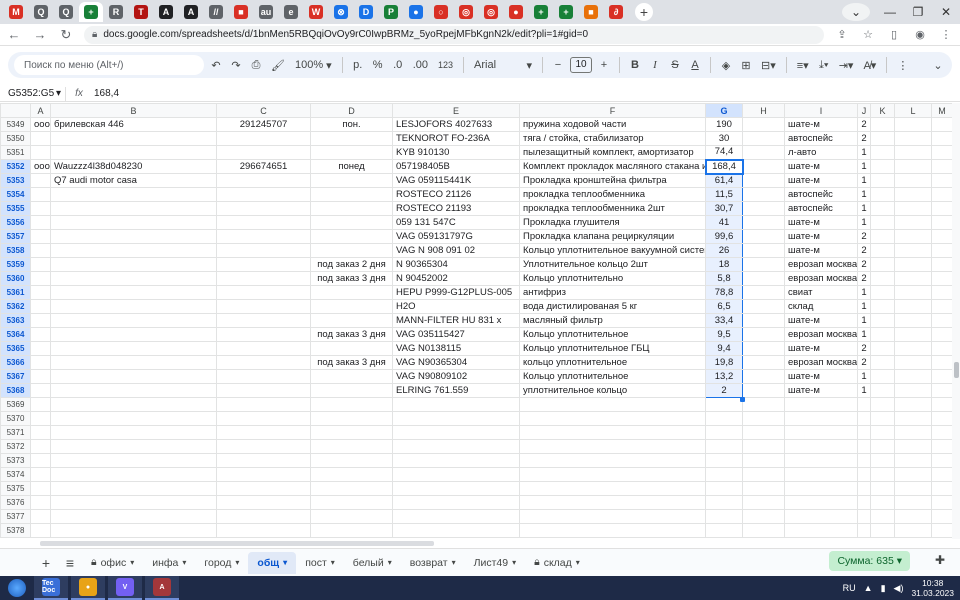 Image resolution: width=960 pixels, height=600 pixels. I want to click on cell-j-5351: 1, so click(864, 152).